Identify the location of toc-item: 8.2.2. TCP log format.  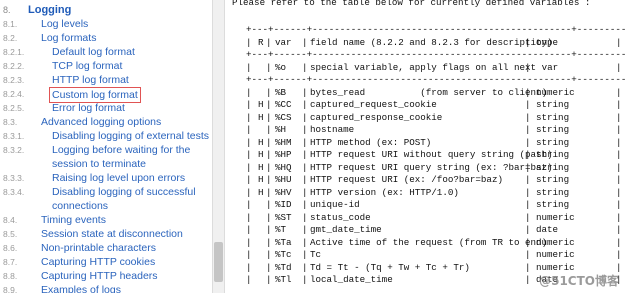
(100, 66).